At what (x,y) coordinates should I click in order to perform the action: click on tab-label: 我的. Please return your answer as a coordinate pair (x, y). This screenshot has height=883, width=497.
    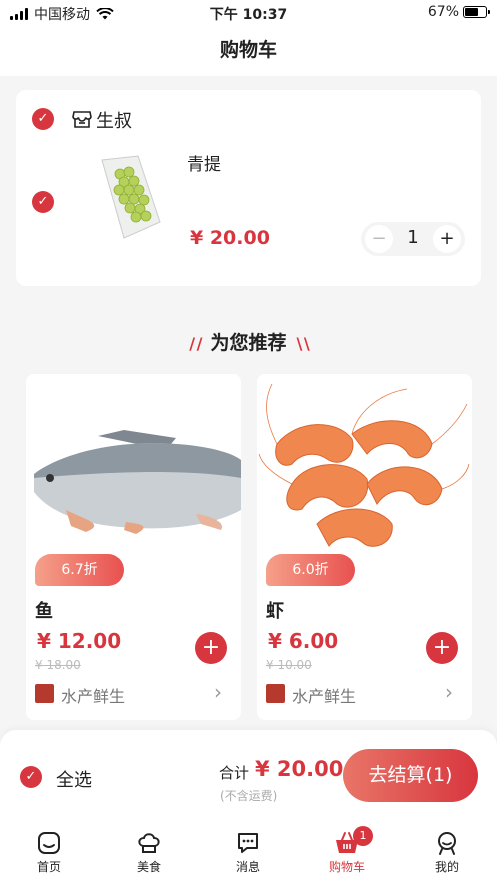
    Looking at the image, I should click on (446, 867).